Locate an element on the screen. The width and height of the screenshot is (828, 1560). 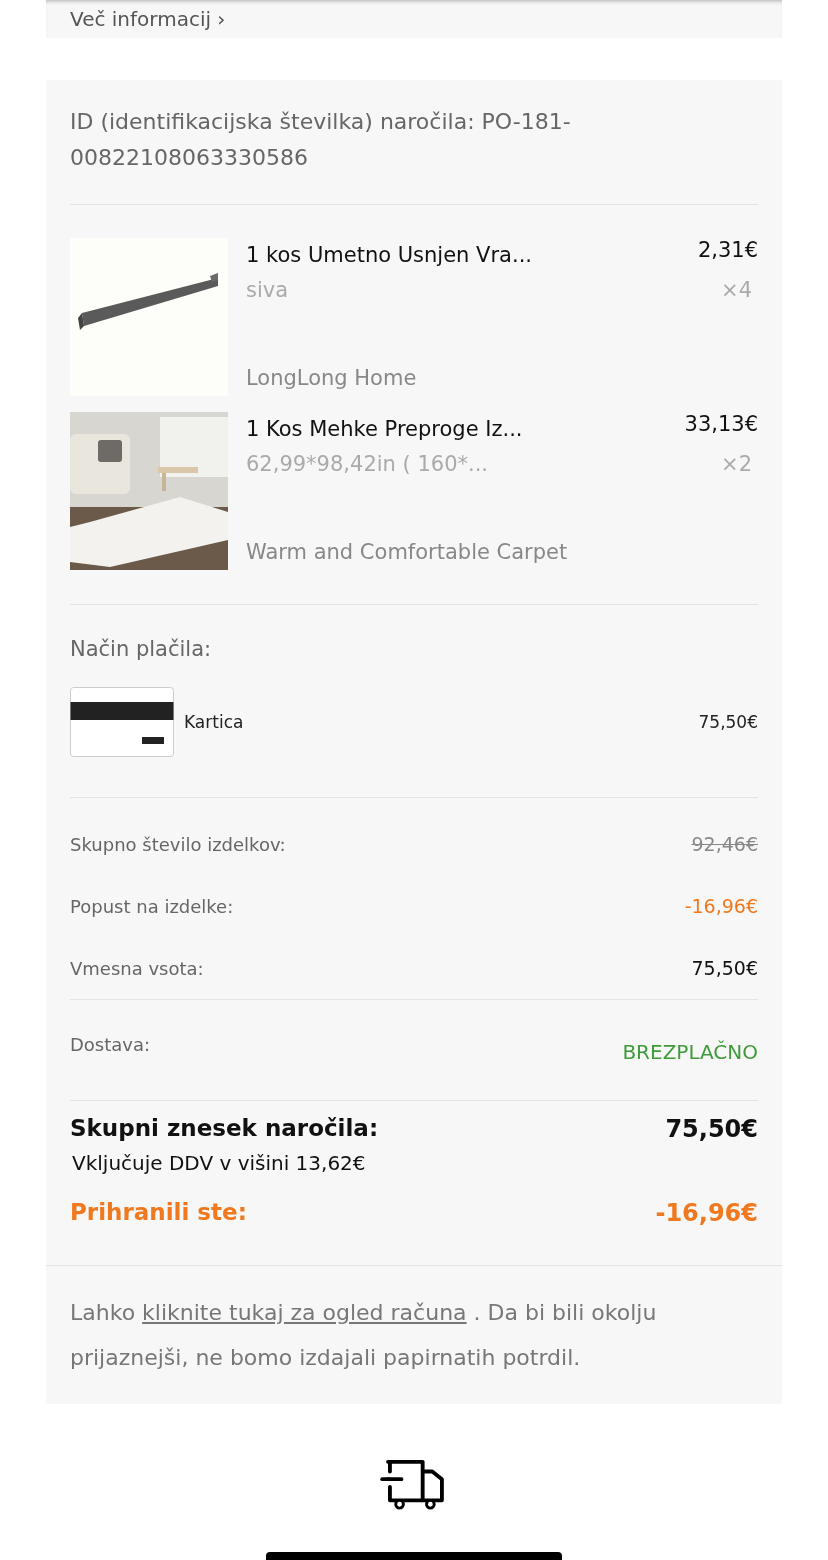
product-price: 2,31€ is located at coordinates (727, 251).